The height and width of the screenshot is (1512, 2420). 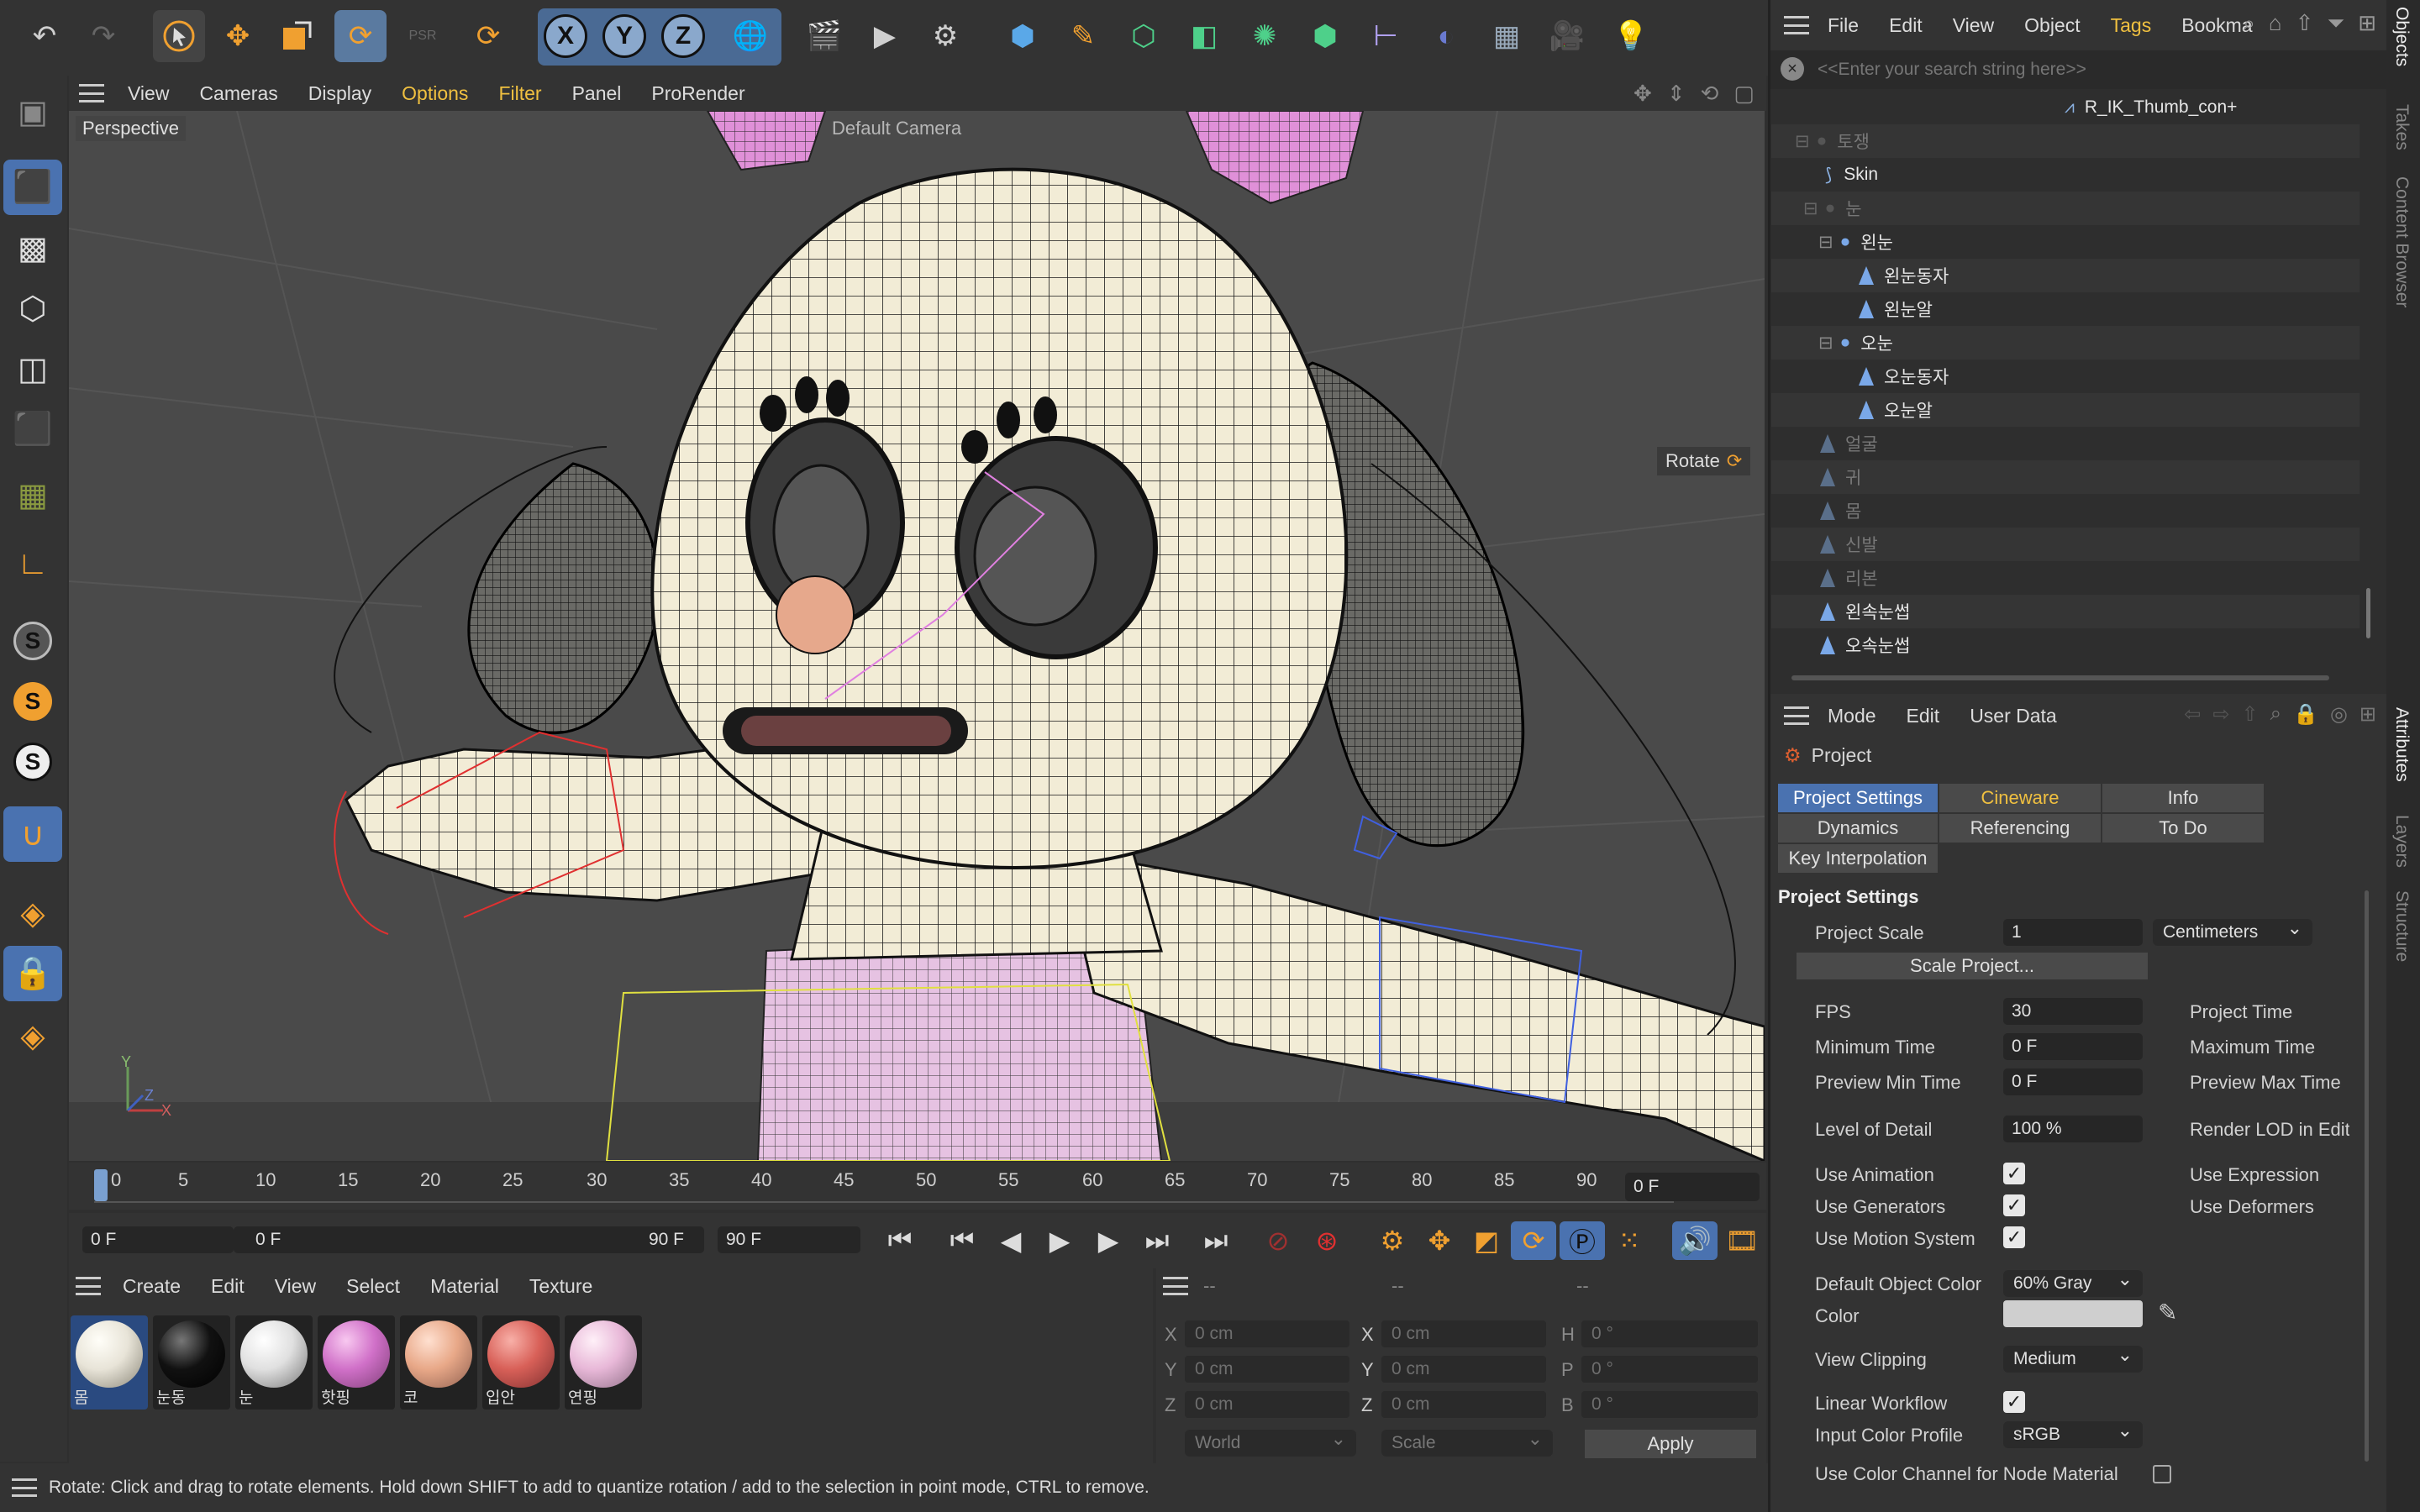 I want to click on mat-menu-view: View, so click(x=295, y=1286).